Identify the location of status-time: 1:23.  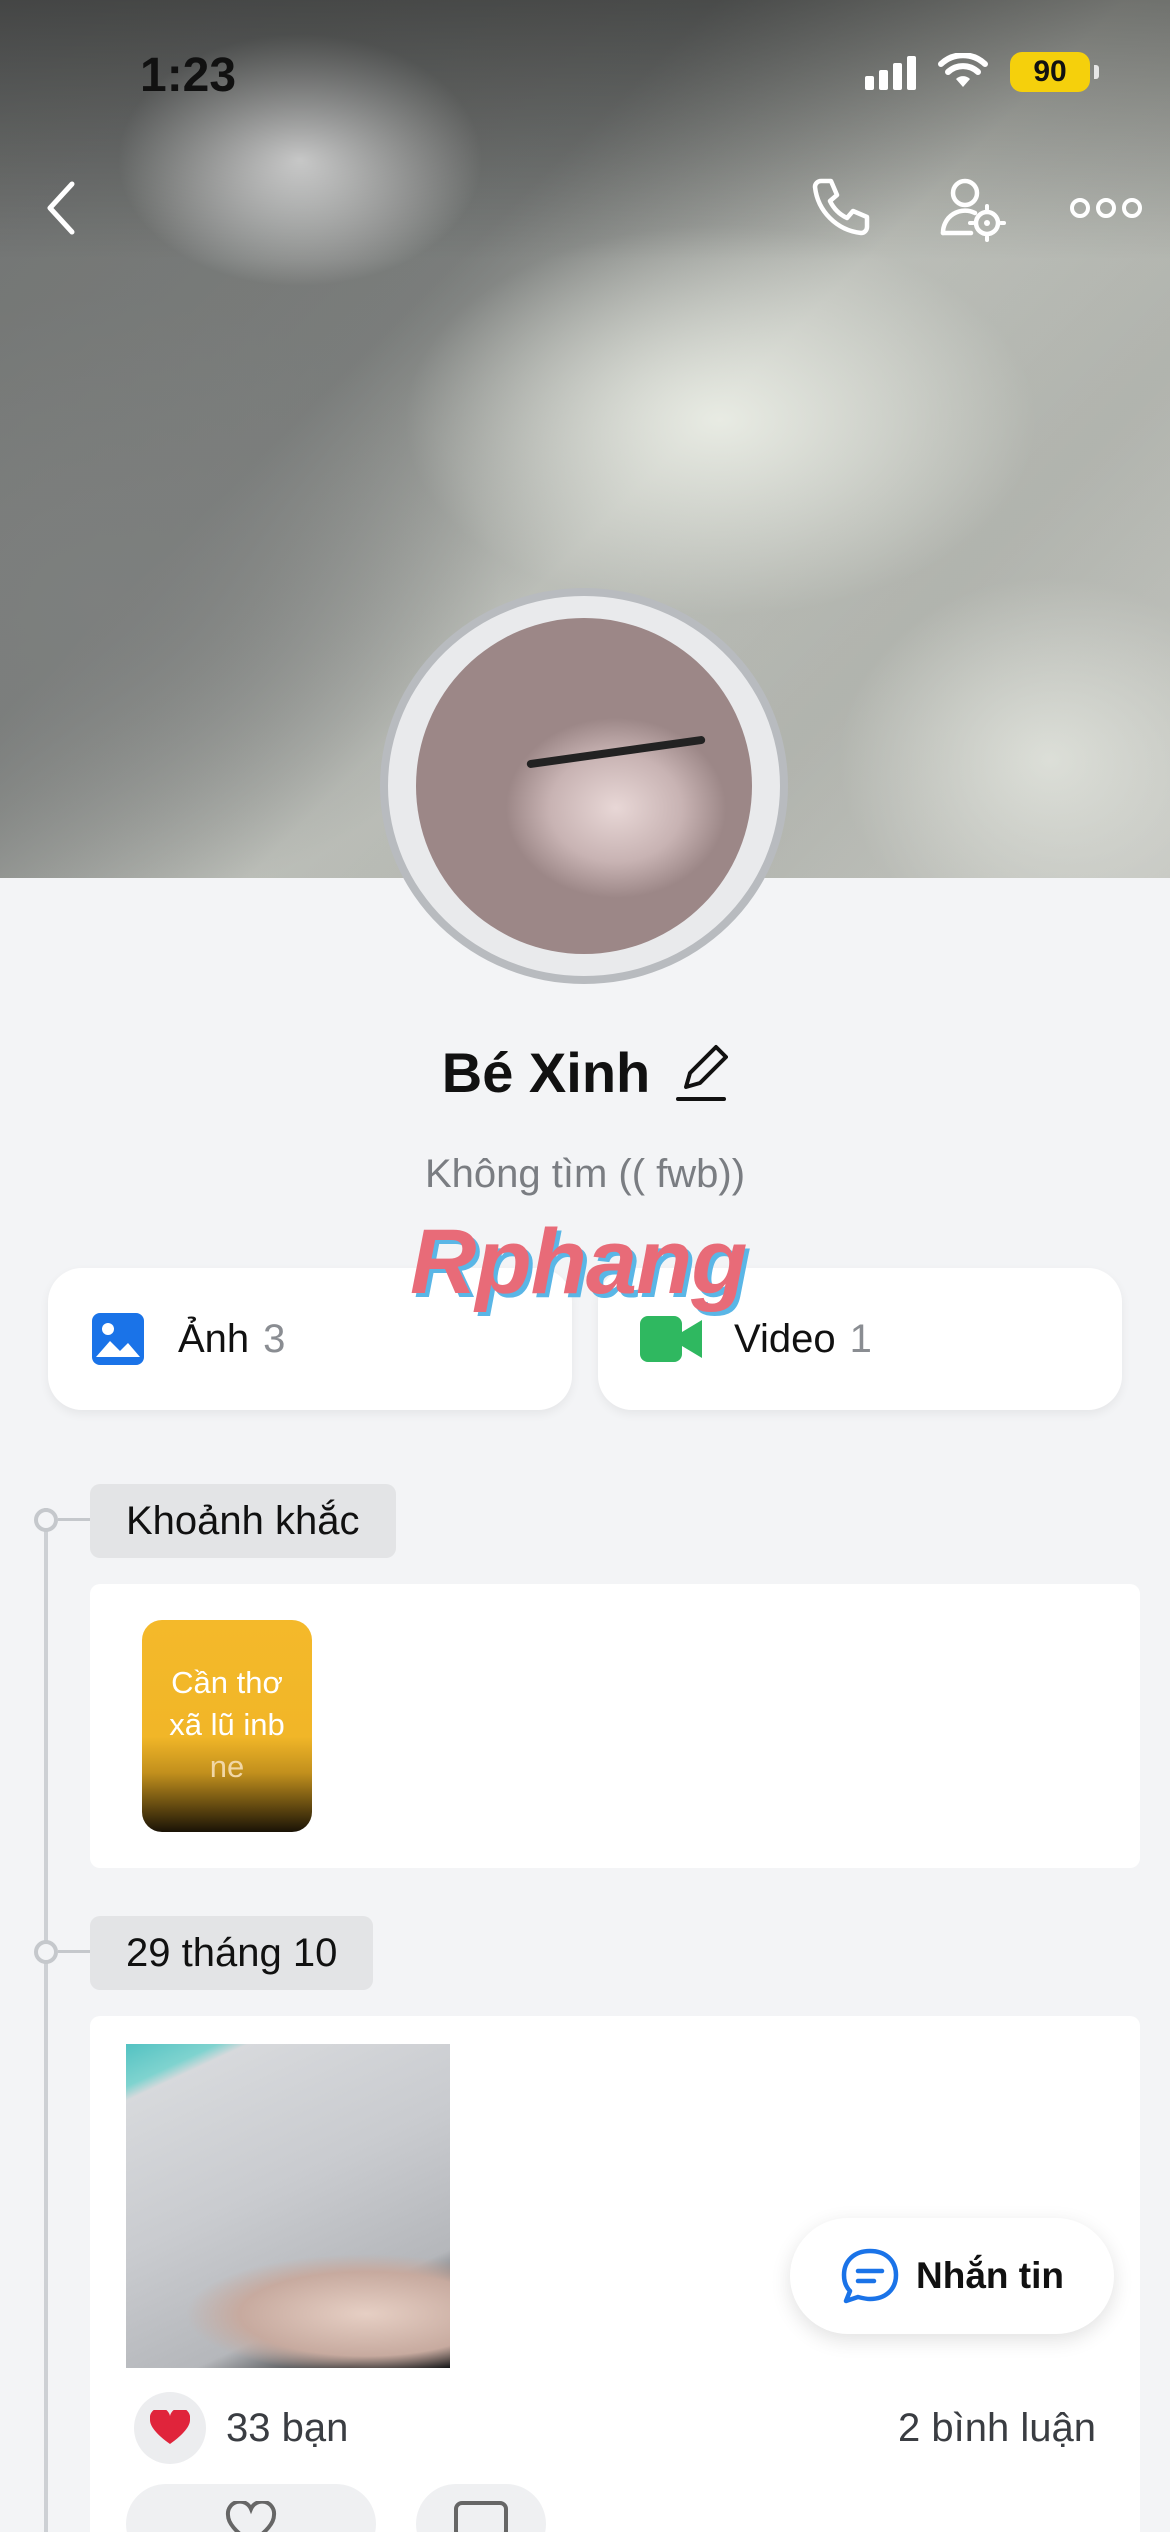
(188, 75).